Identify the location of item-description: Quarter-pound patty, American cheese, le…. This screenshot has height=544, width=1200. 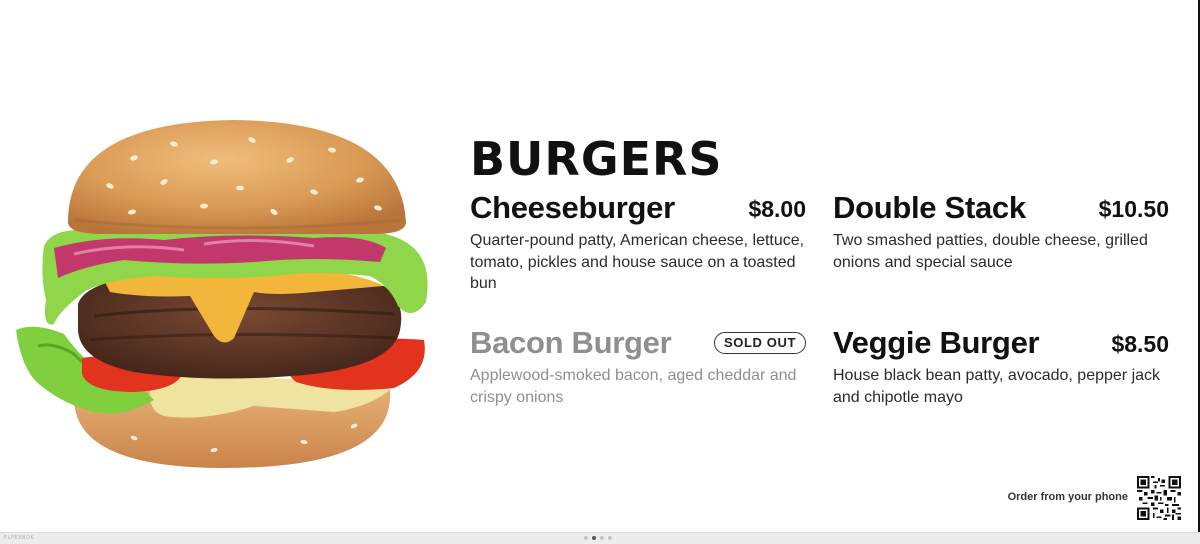
(637, 262).